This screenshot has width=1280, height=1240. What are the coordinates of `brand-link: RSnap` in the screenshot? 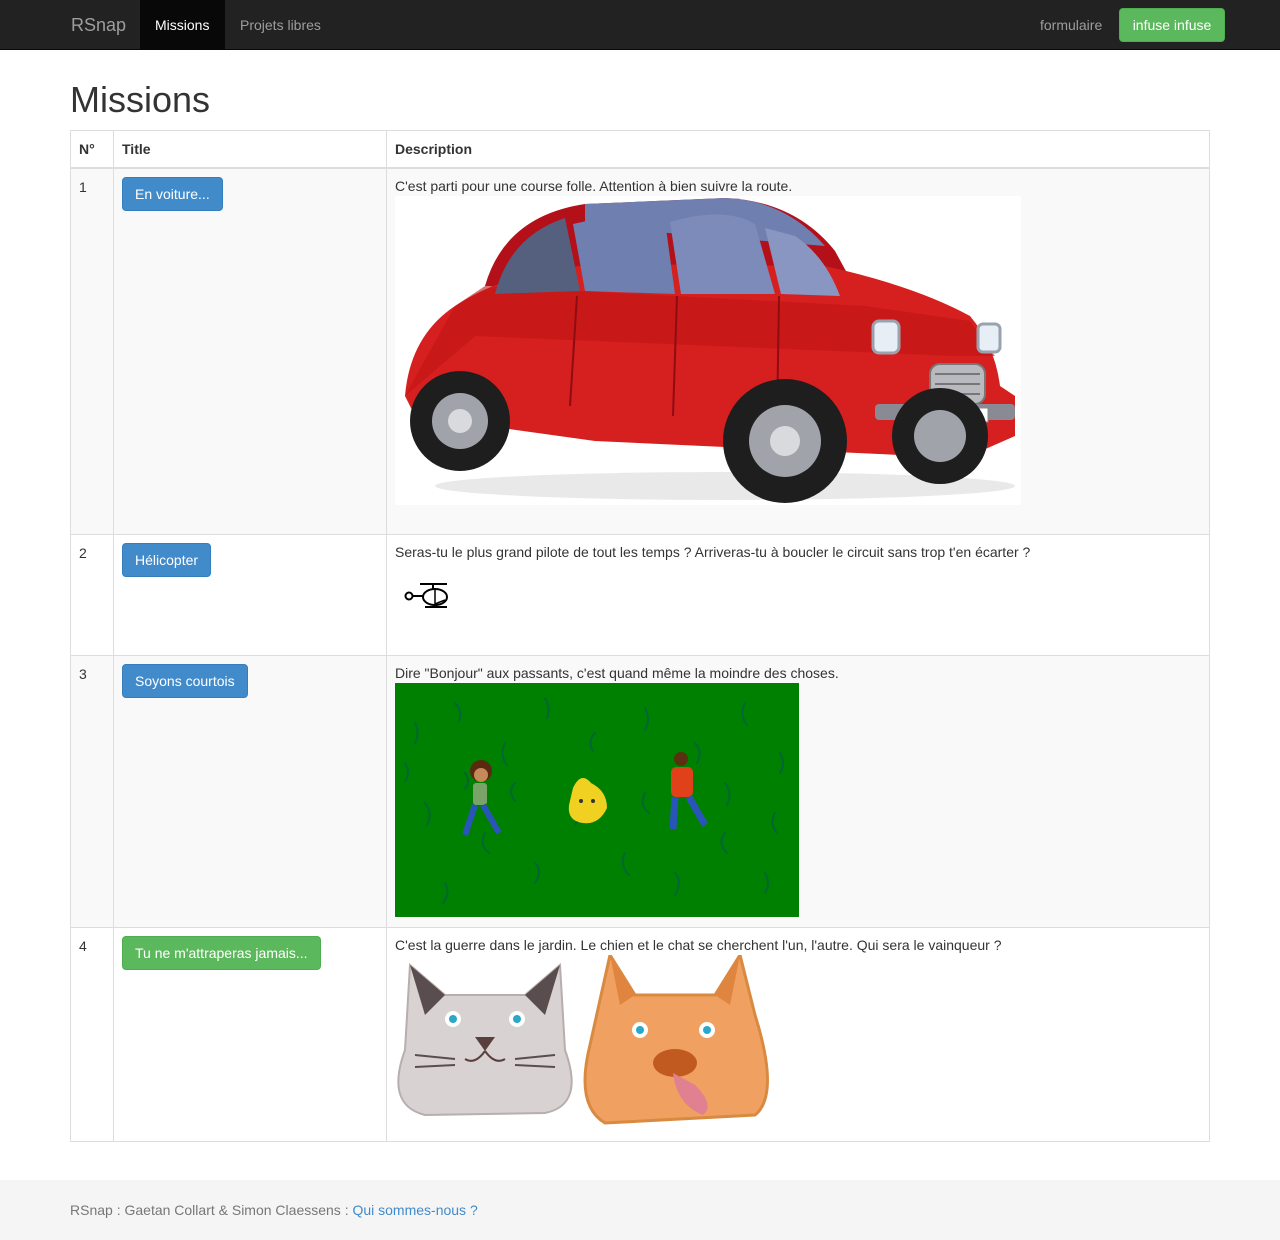 It's located at (98, 25).